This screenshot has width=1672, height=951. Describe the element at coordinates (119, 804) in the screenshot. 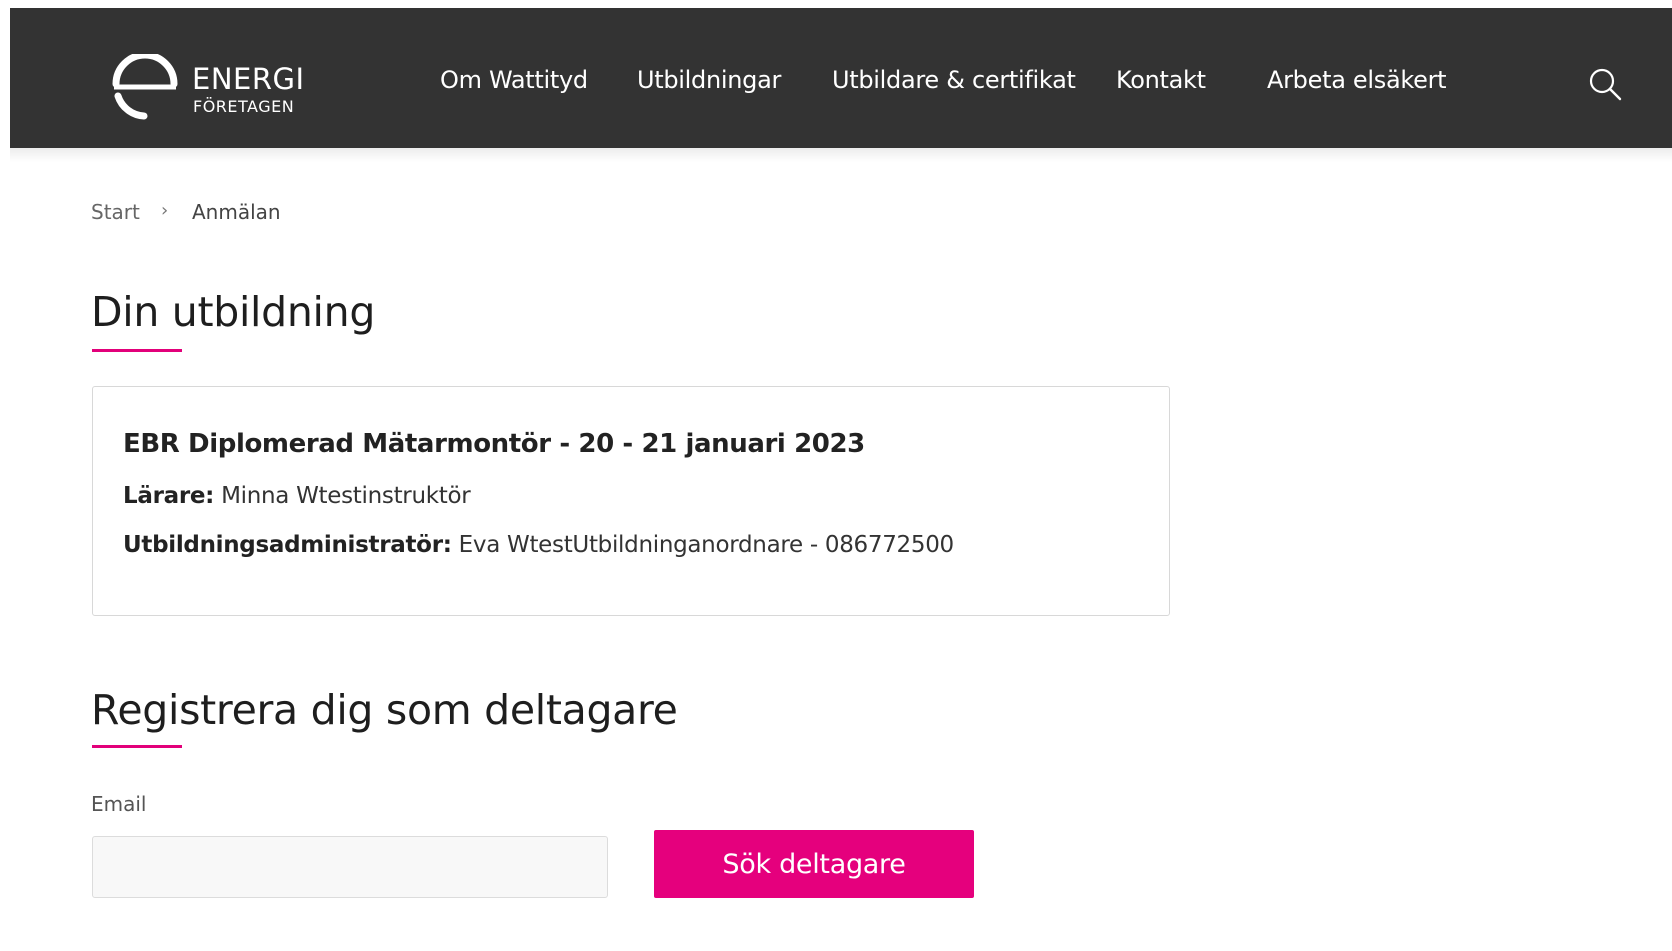

I see `email-label: Email` at that location.